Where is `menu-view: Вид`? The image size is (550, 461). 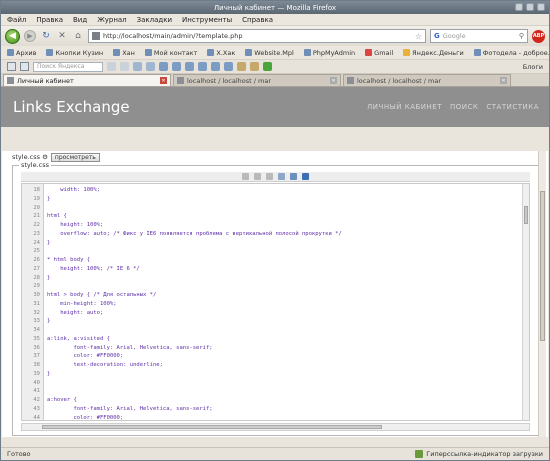
menu-view: Вид is located at coordinates (80, 20).